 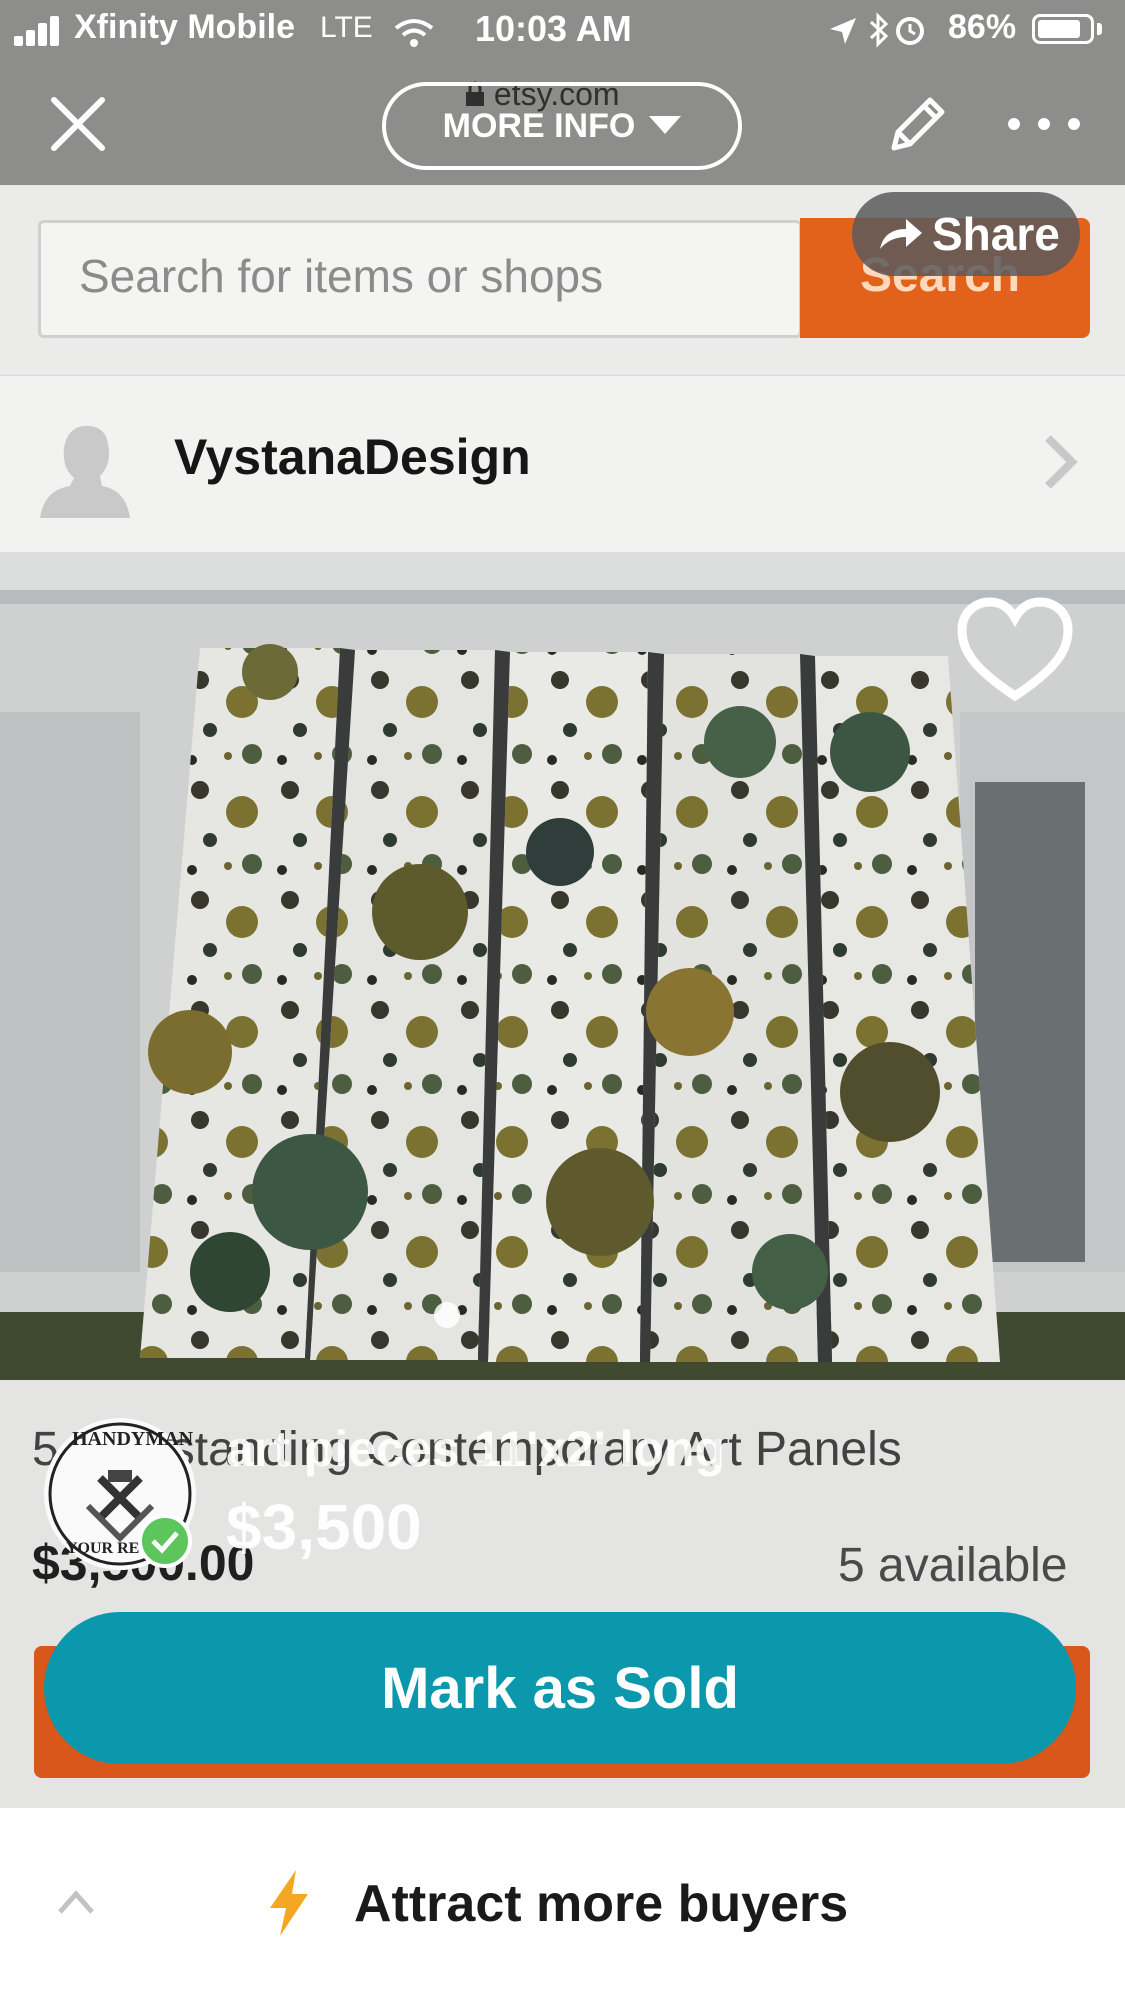 I want to click on more-info-label: MORE INFO, so click(x=539, y=125).